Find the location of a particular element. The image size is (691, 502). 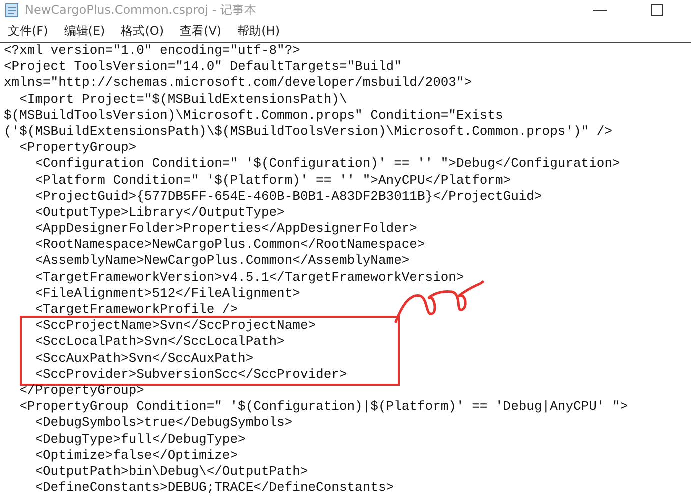

menu-item: 格式(O) is located at coordinates (143, 31).